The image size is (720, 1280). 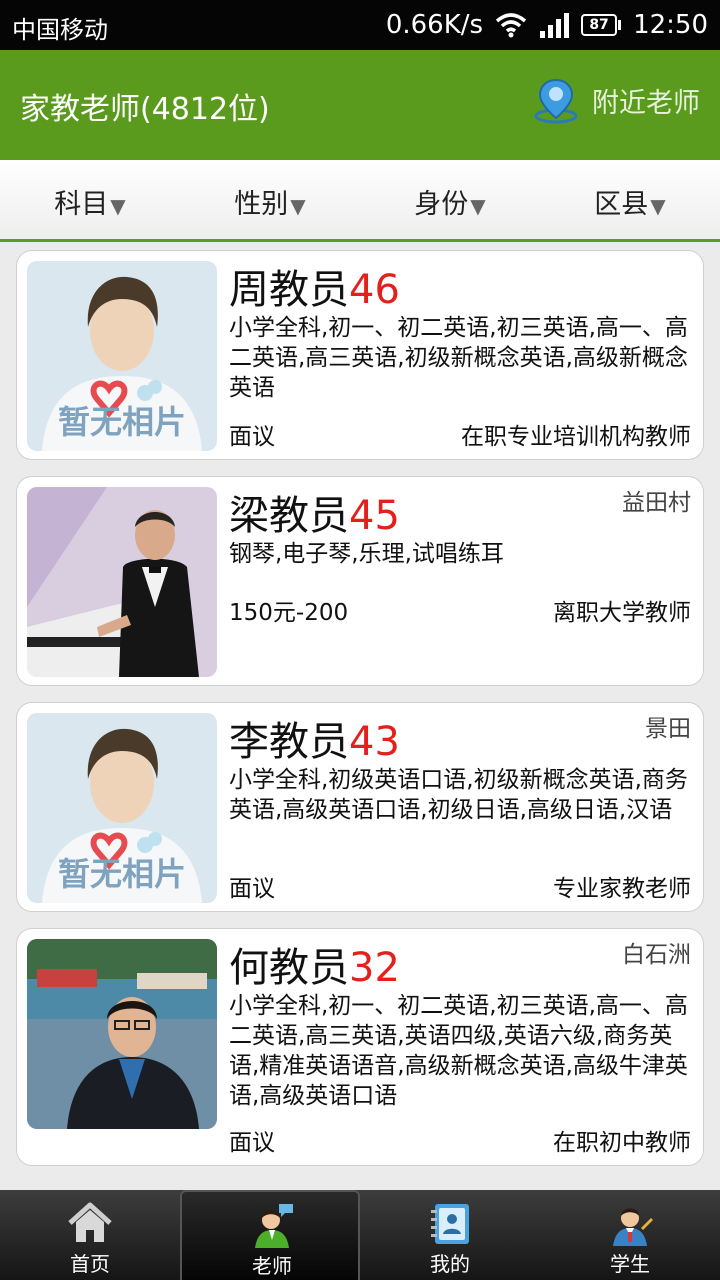 I want to click on teacher-name-text: 梁教员, so click(x=289, y=516).